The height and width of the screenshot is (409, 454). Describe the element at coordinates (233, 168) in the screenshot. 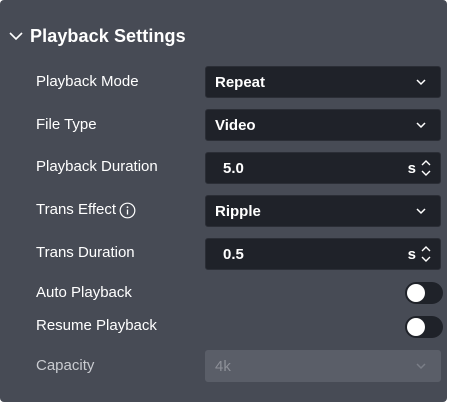

I see `playback-duration-value: 5.0` at that location.